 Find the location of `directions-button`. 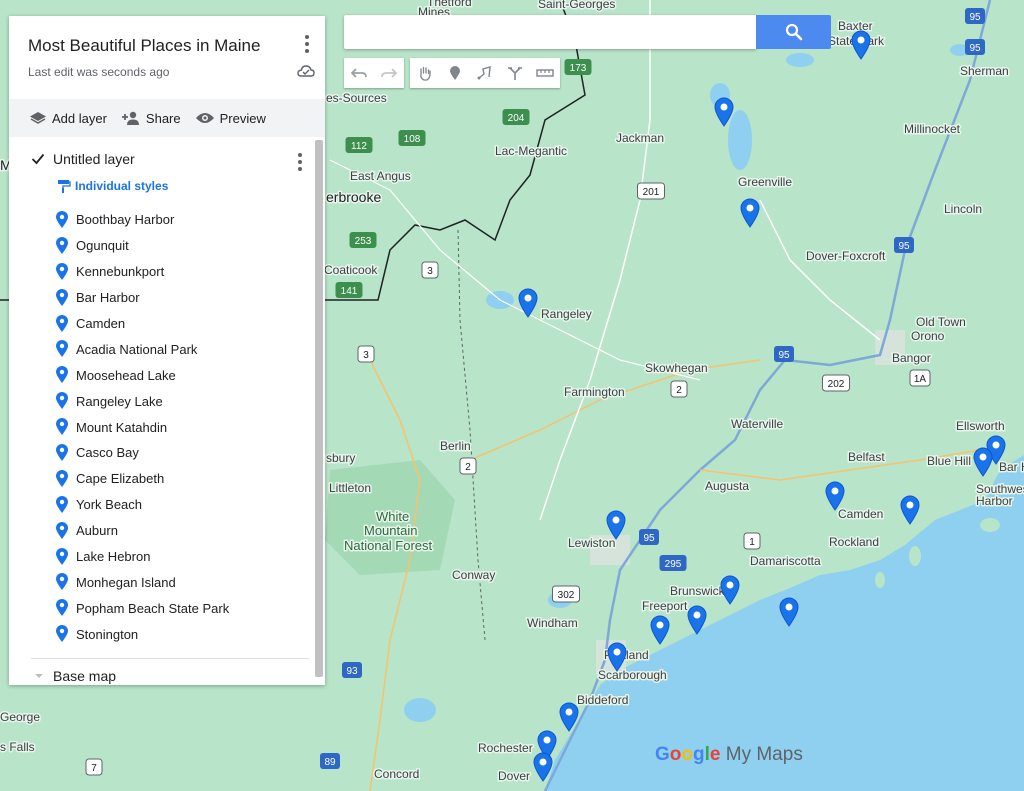

directions-button is located at coordinates (515, 73).